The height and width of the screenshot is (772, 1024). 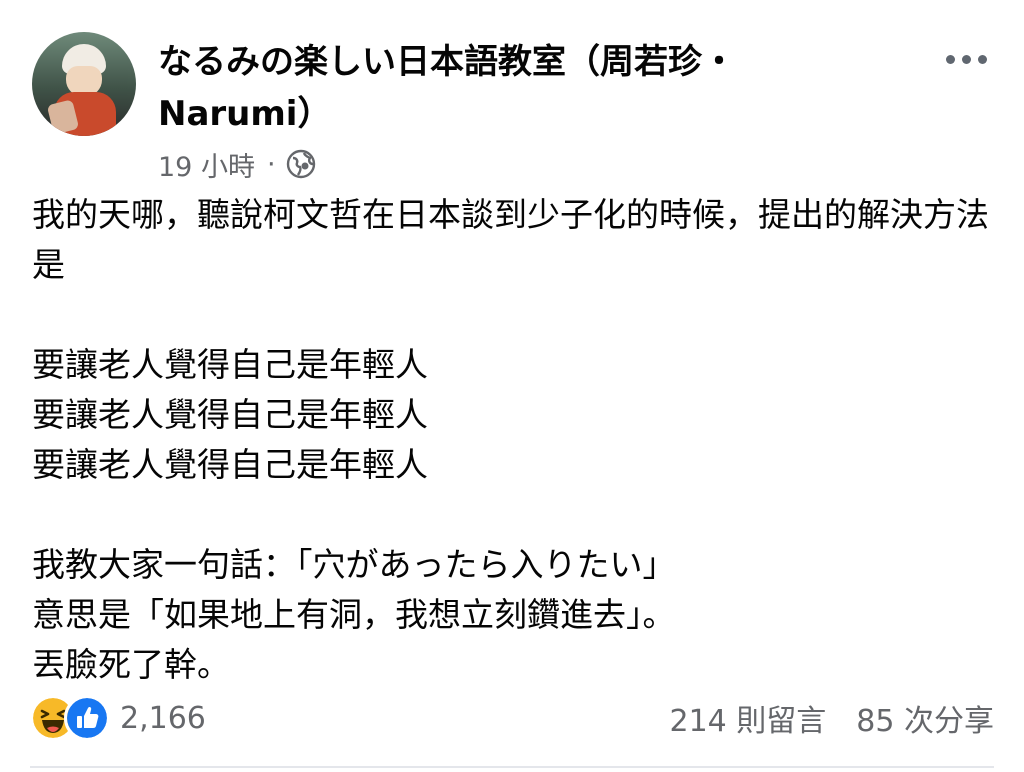 What do you see at coordinates (87, 718) in the screenshot?
I see `like-icon` at bounding box center [87, 718].